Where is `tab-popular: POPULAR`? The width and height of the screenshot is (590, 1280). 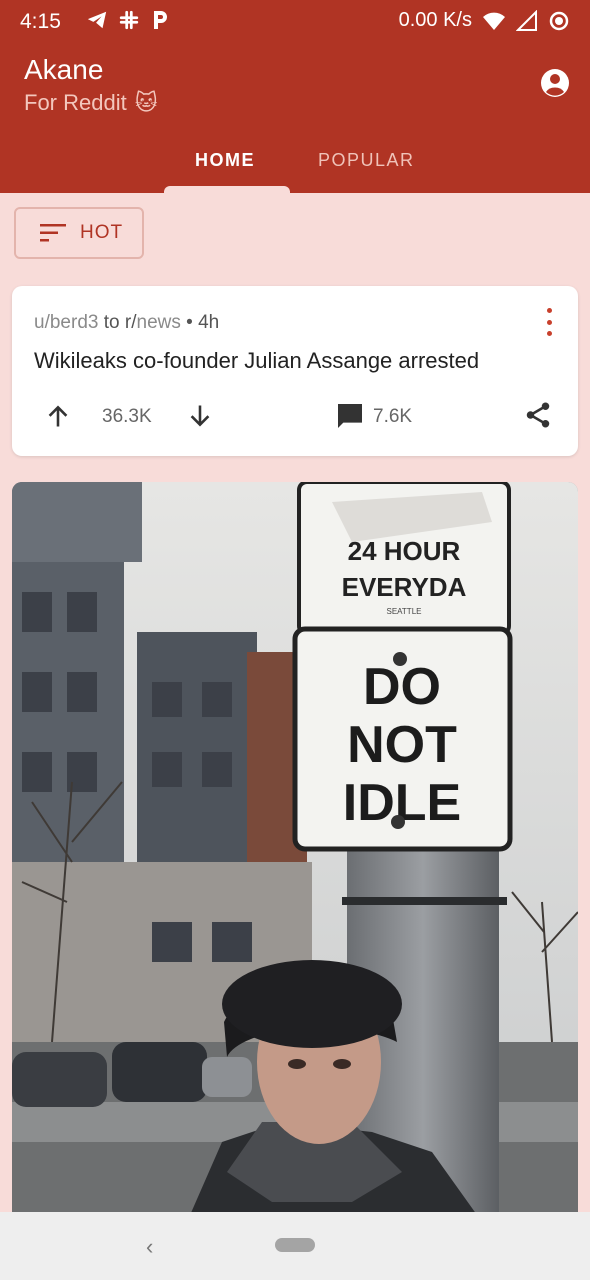 tab-popular: POPULAR is located at coordinates (366, 160).